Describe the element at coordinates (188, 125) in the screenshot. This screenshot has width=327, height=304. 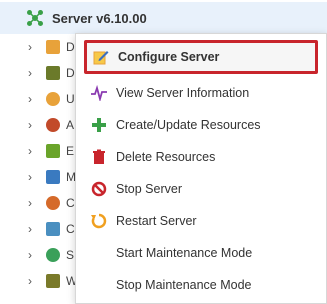
I see `menu-item-label: Create/Update Resources` at that location.